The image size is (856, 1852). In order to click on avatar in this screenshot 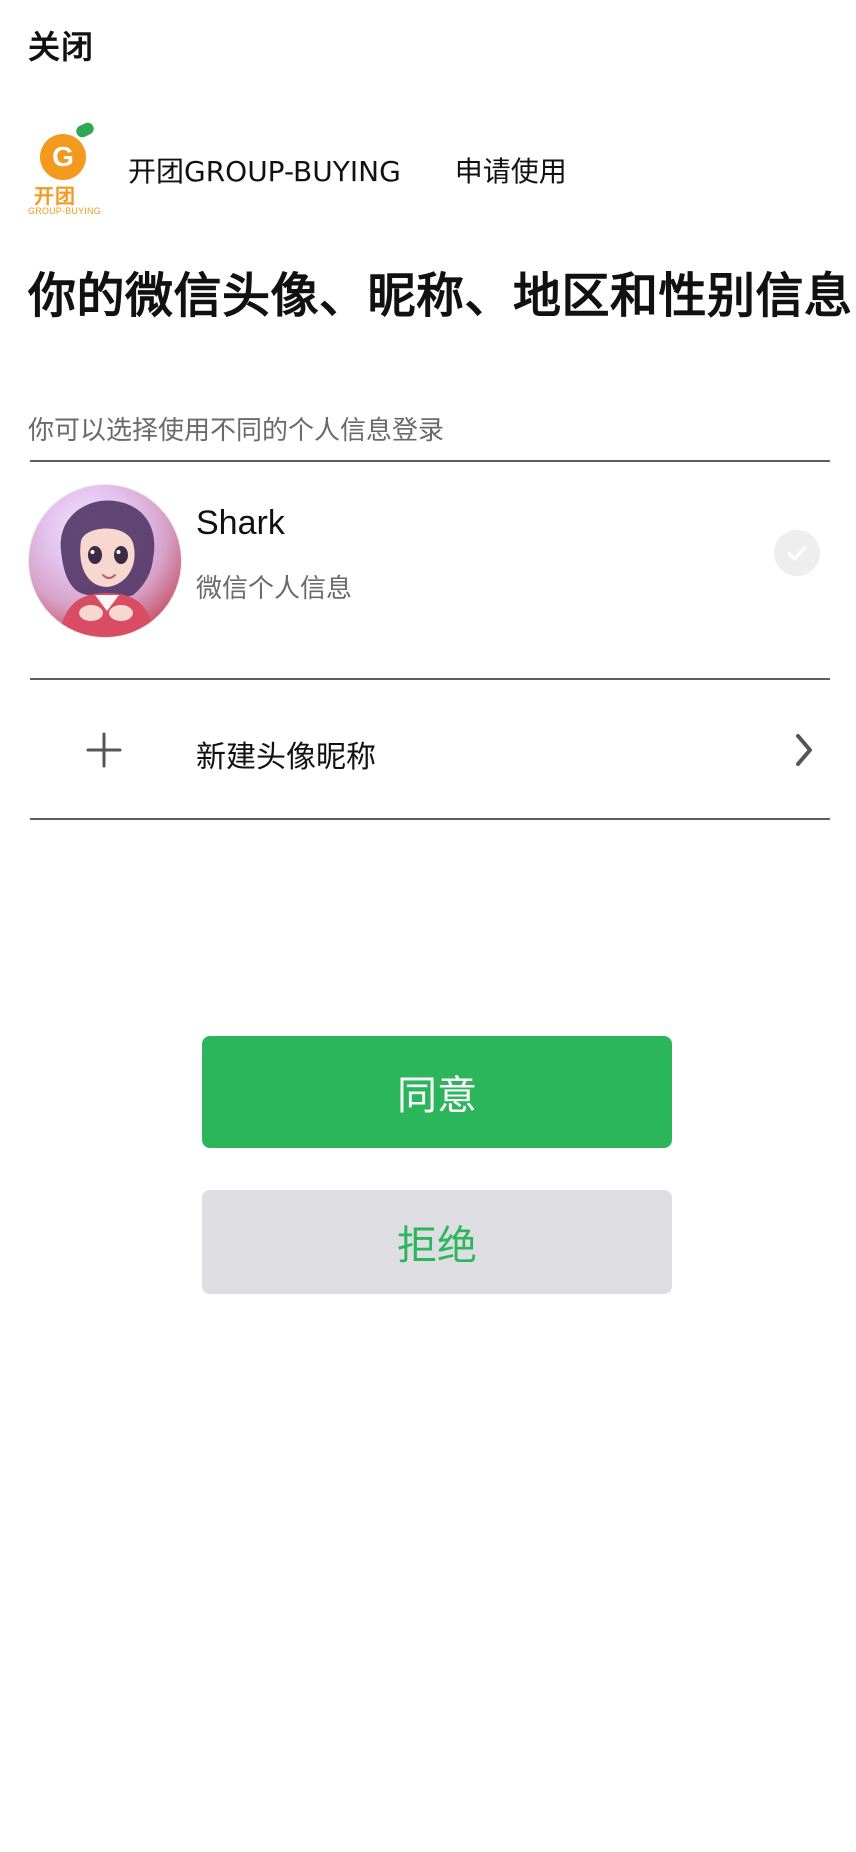, I will do `click(105, 561)`.